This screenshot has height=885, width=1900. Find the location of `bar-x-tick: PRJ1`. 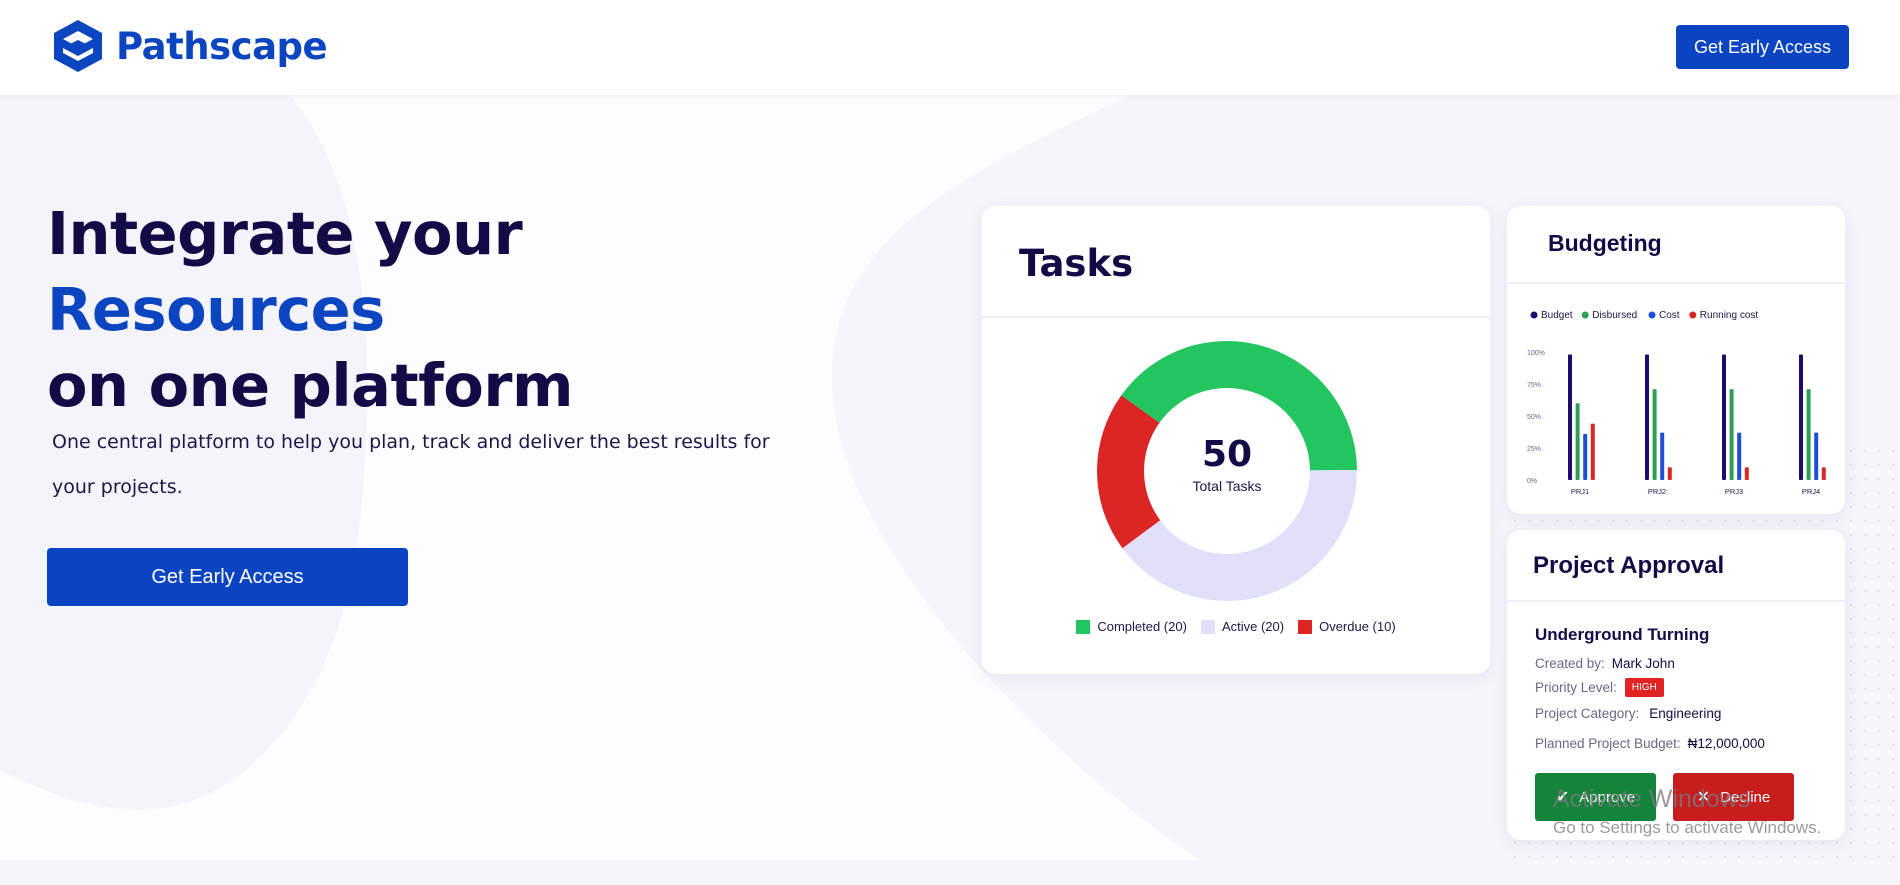

bar-x-tick: PRJ1 is located at coordinates (1580, 491).